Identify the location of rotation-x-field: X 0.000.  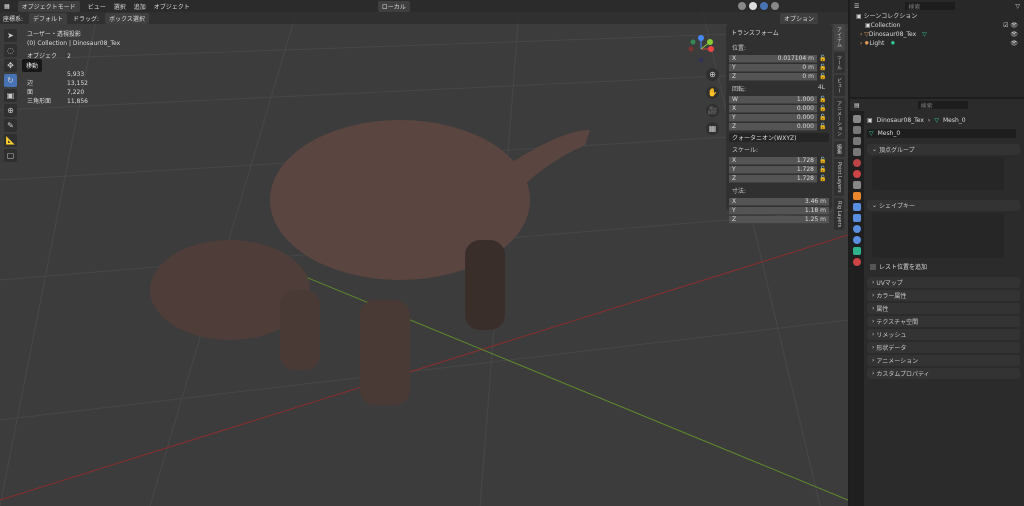
(773, 108).